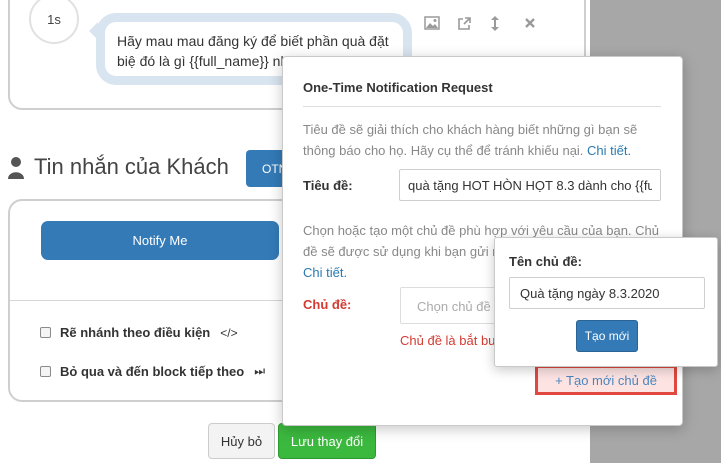 Image resolution: width=721 pixels, height=463 pixels. I want to click on move-vertical-icon, so click(495, 24).